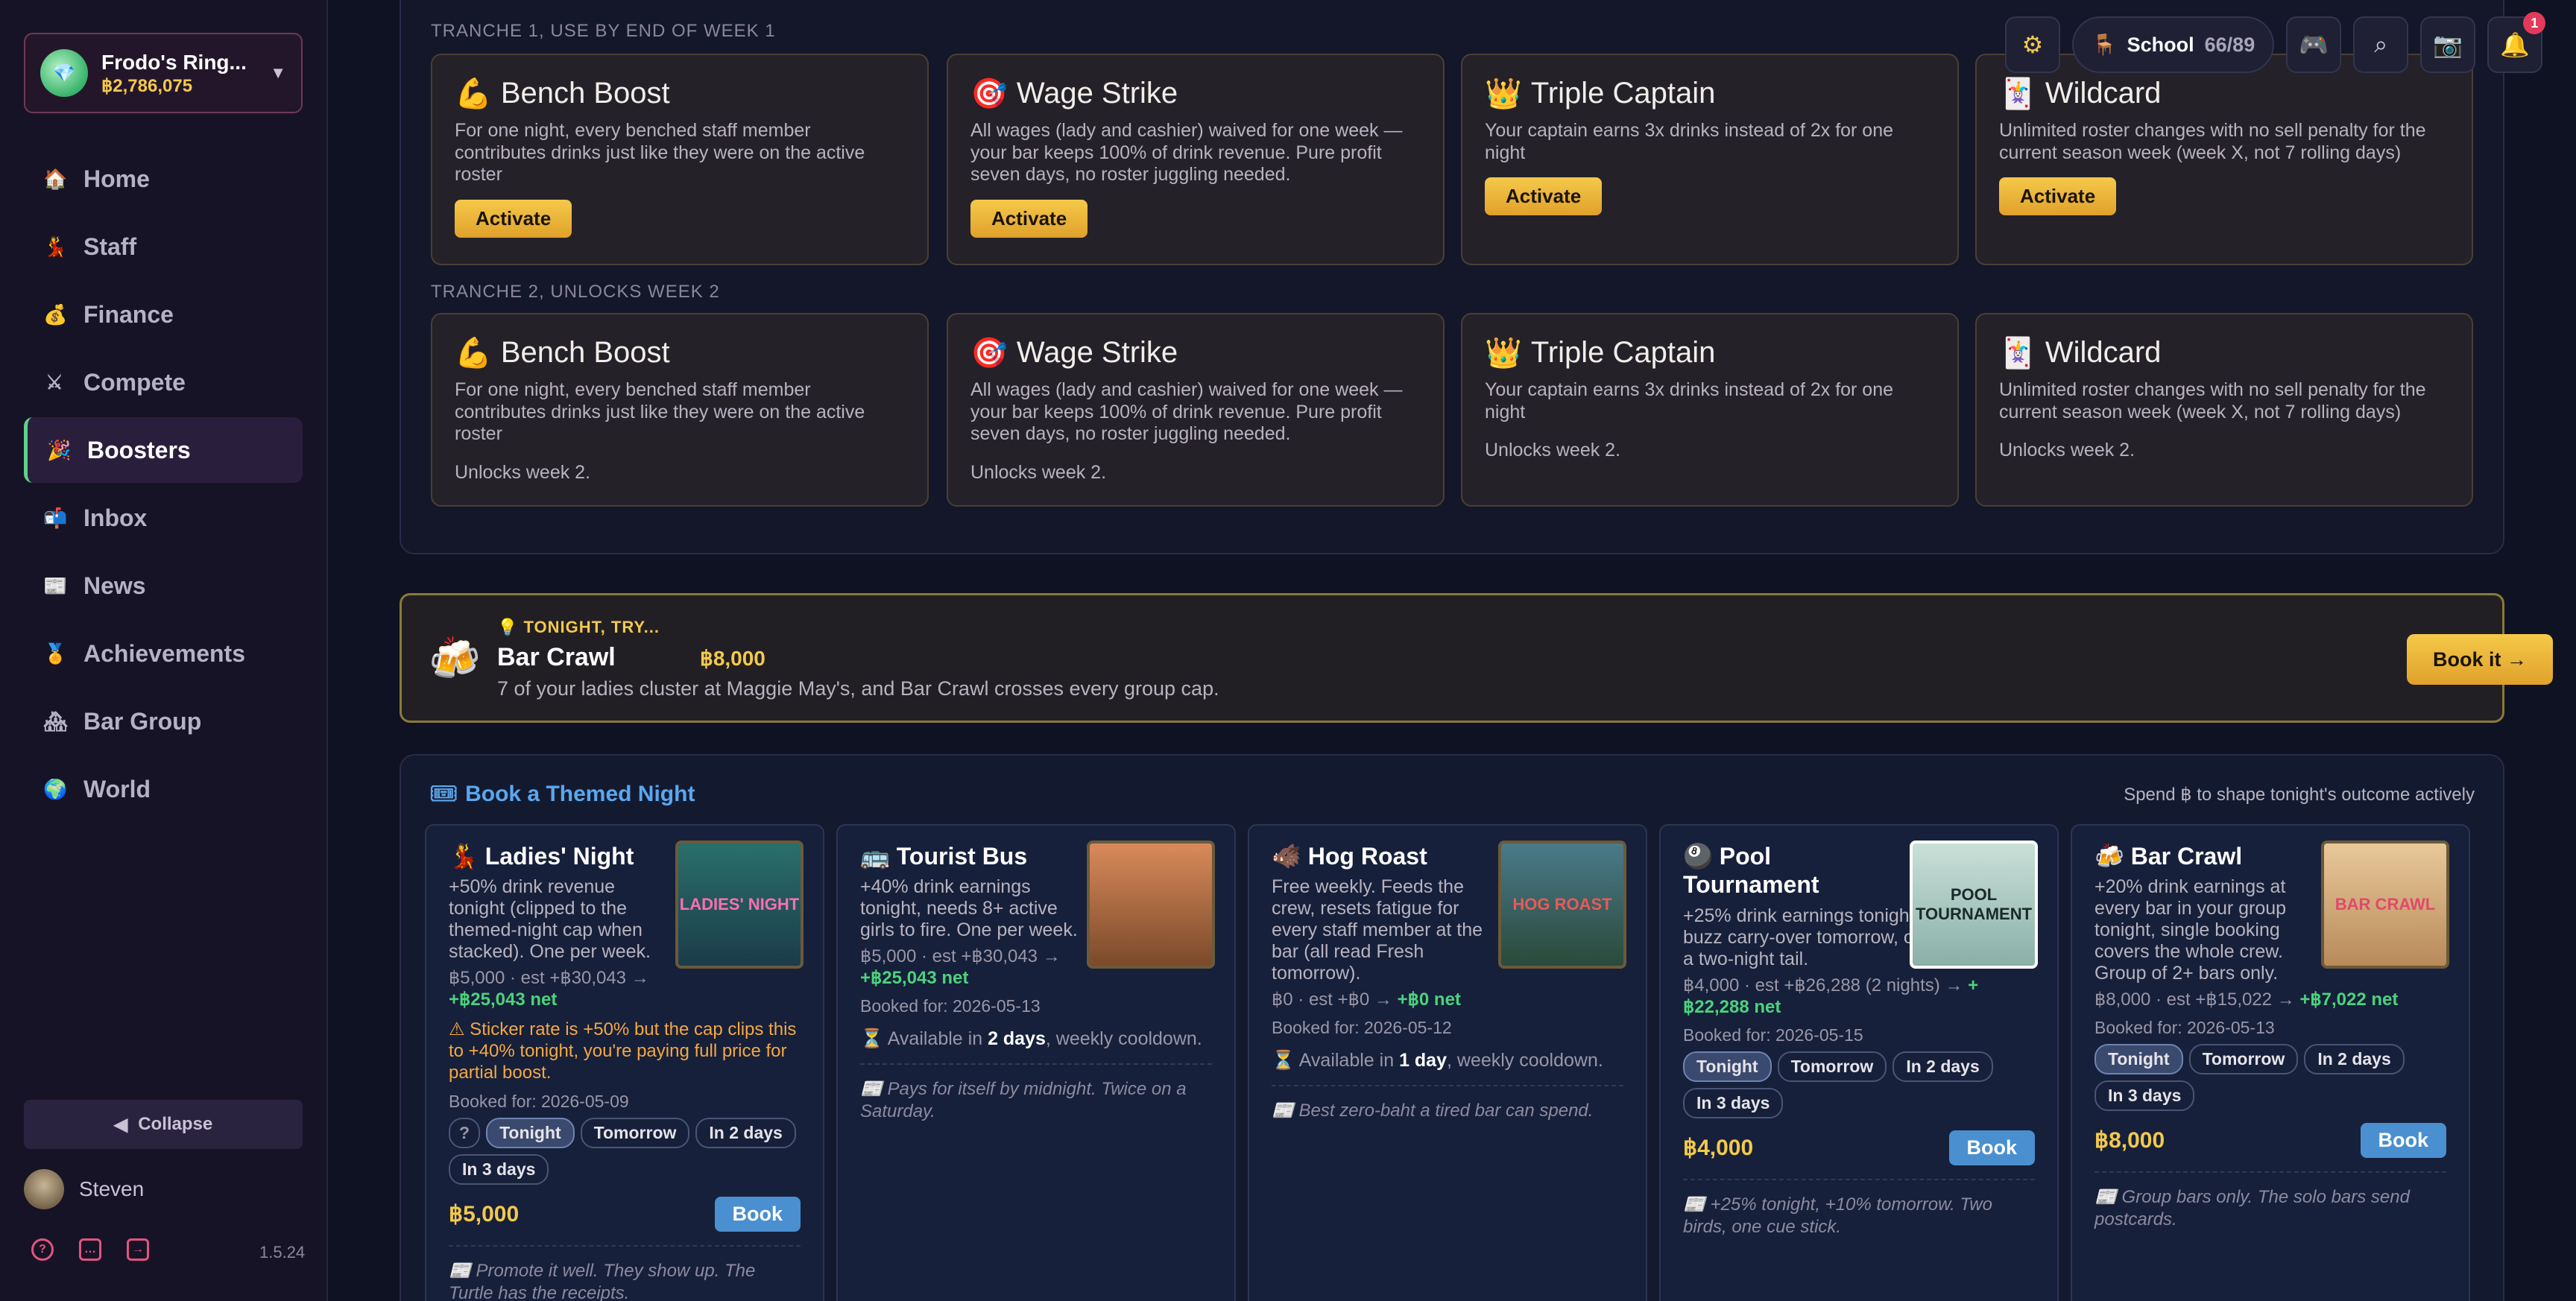  What do you see at coordinates (1423, 1060) in the screenshot?
I see `availability-days: 1 day` at bounding box center [1423, 1060].